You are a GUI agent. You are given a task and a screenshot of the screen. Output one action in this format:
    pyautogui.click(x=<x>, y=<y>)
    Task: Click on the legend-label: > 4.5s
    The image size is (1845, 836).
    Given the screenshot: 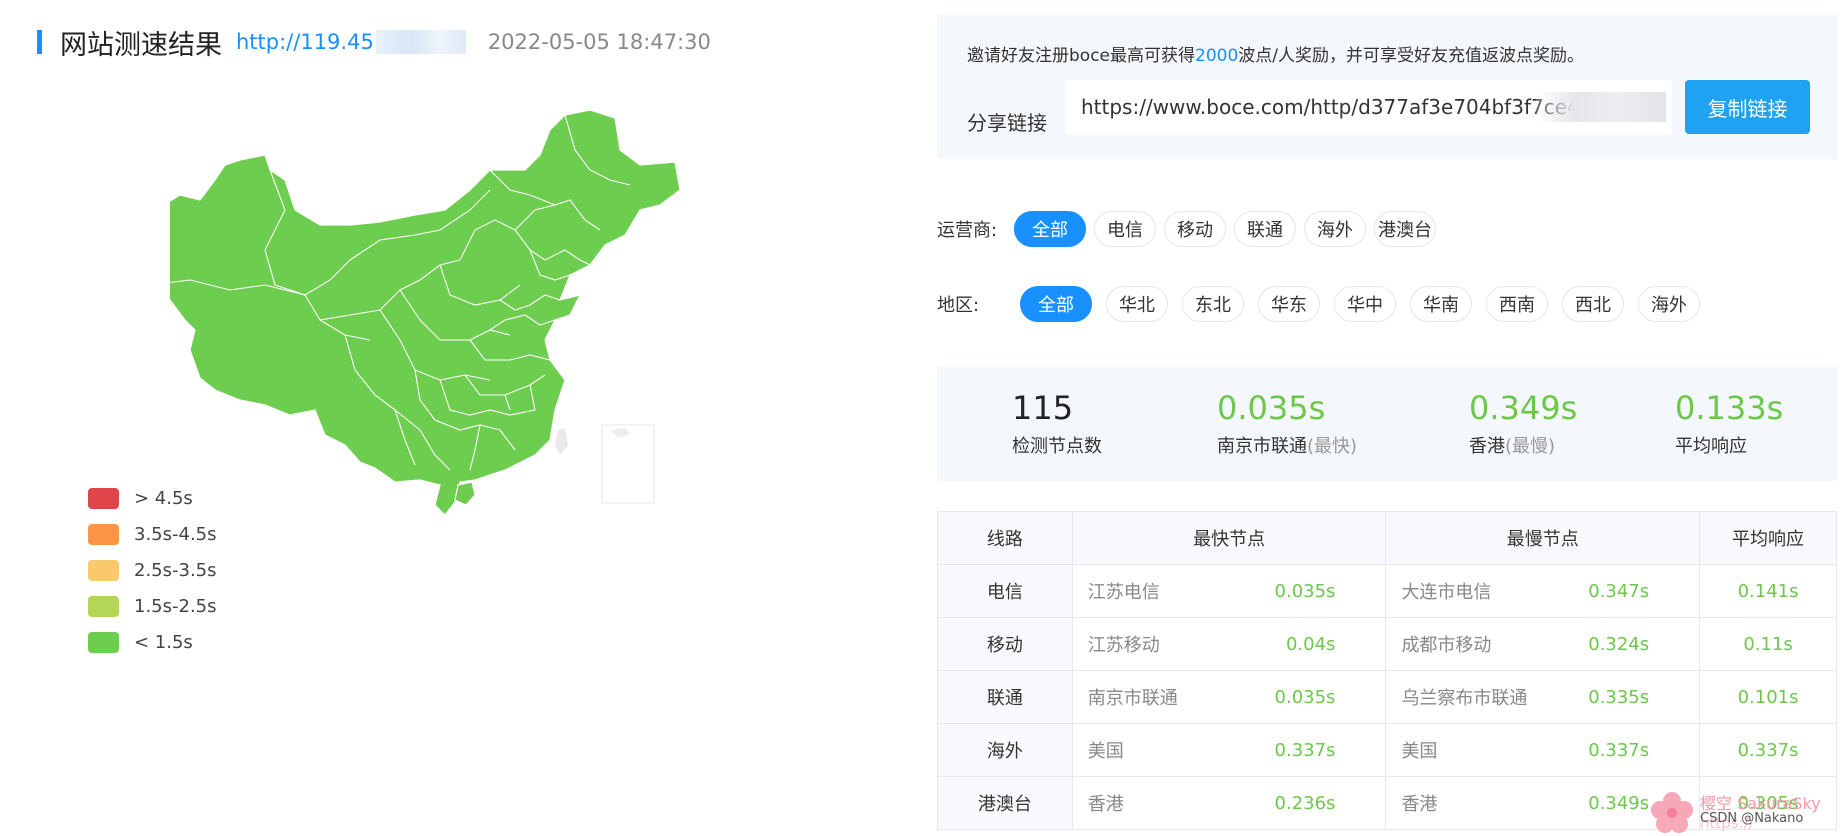 What is the action you would take?
    pyautogui.click(x=163, y=498)
    